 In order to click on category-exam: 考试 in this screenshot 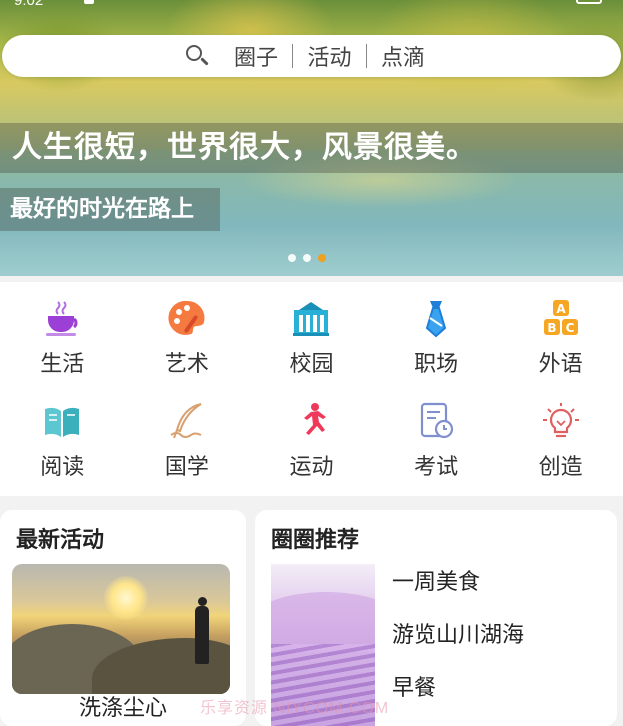, I will do `click(436, 442)`.